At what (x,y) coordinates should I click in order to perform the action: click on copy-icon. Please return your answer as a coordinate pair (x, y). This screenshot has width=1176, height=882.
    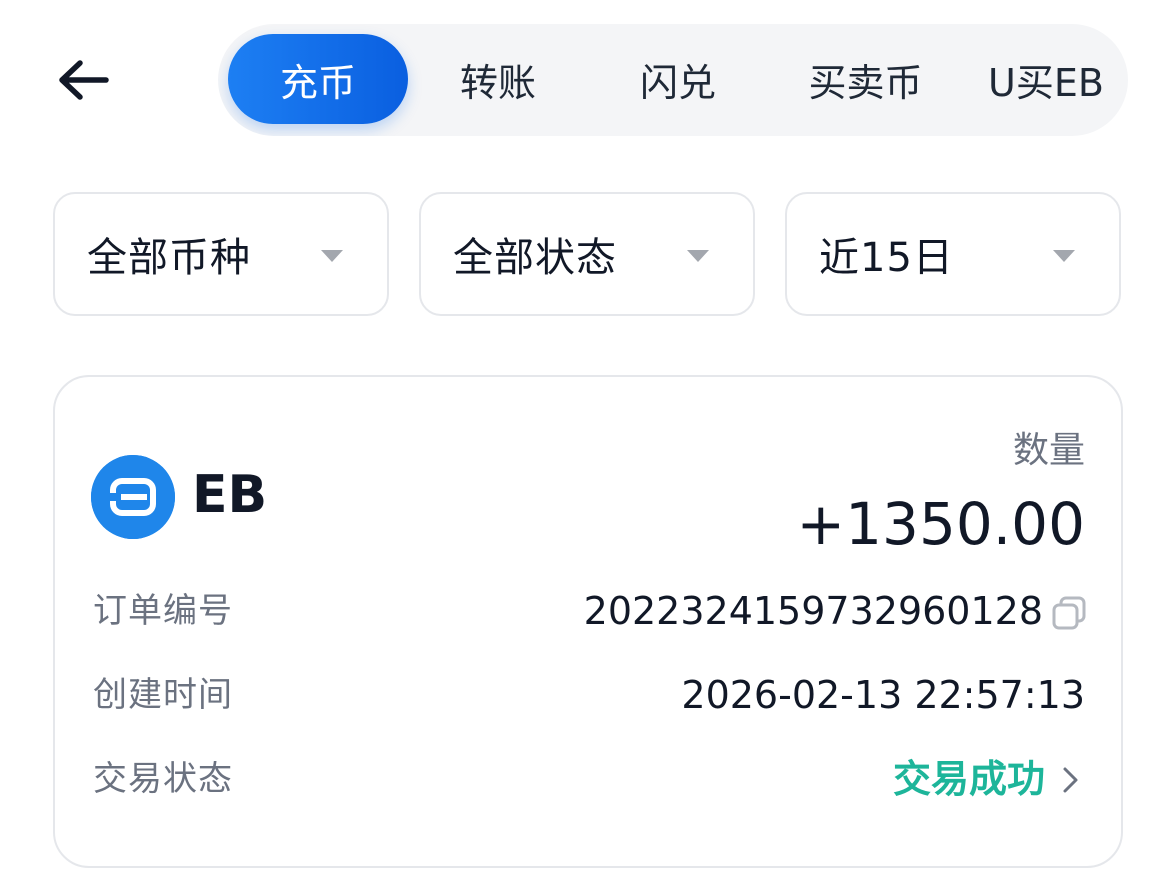
    Looking at the image, I should click on (1069, 613).